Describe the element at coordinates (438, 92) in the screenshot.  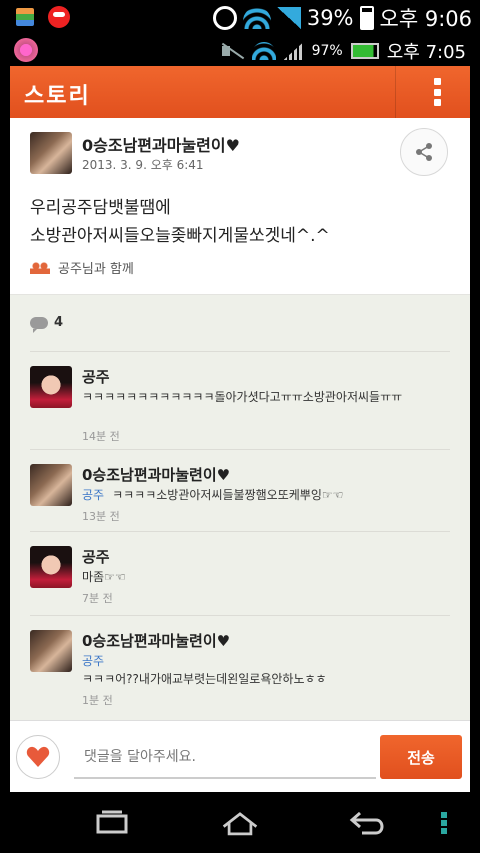
I see `overflow-menu-icon` at that location.